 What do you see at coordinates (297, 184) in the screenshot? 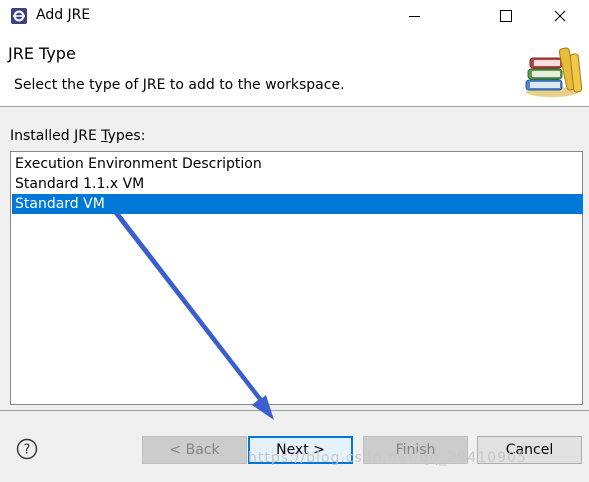
I see `list-item-standard-1-1-x-vm: Standard 1.1.x VM` at bounding box center [297, 184].